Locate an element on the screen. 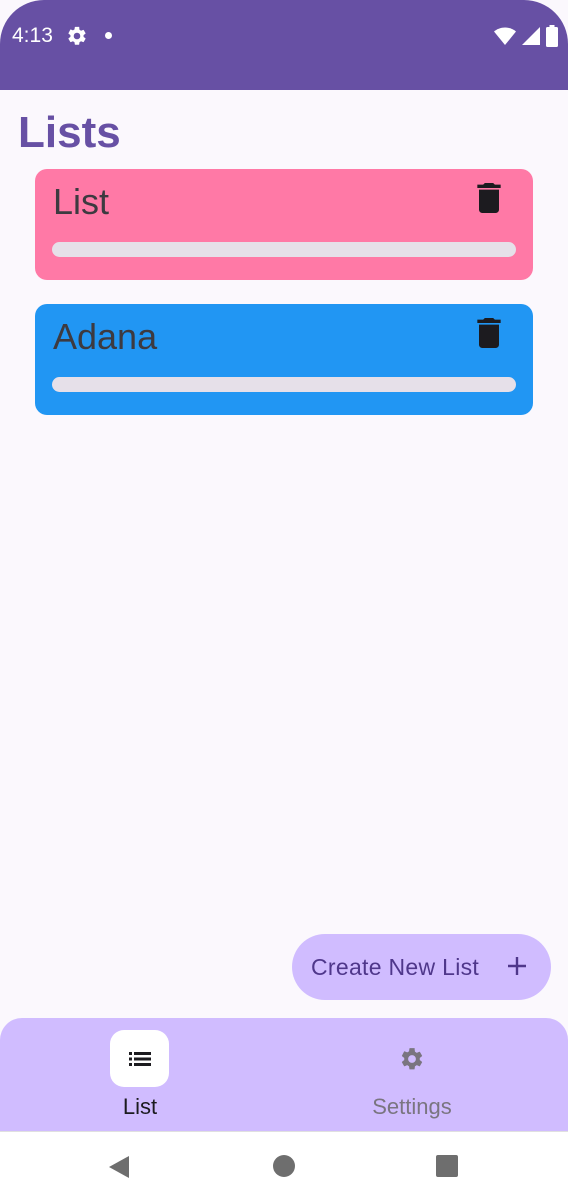 The height and width of the screenshot is (1200, 568). gear-icon is located at coordinates (77, 35).